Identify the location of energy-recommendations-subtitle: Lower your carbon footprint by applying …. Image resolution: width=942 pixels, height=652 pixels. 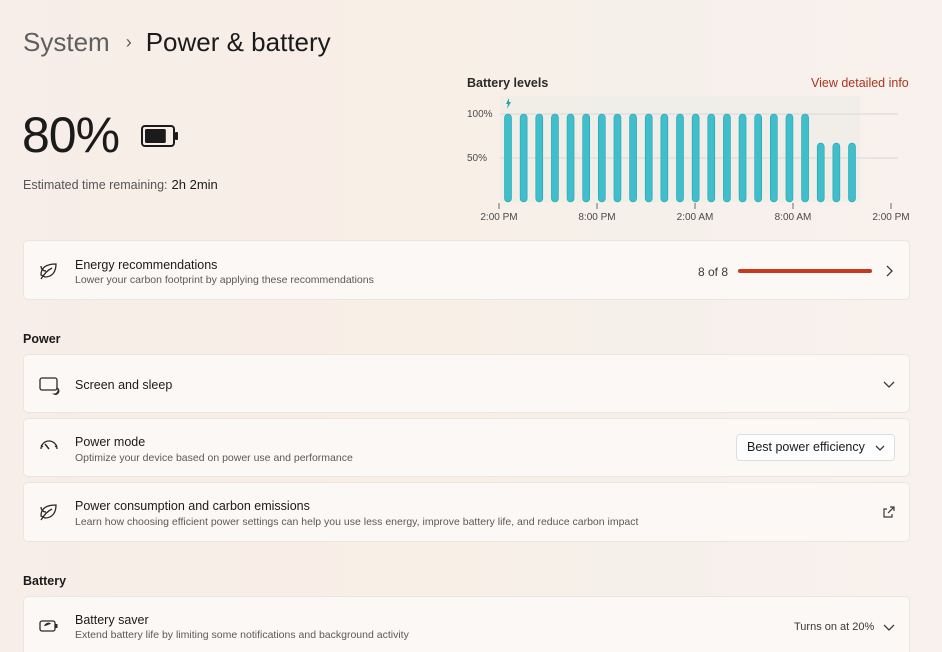
(224, 280).